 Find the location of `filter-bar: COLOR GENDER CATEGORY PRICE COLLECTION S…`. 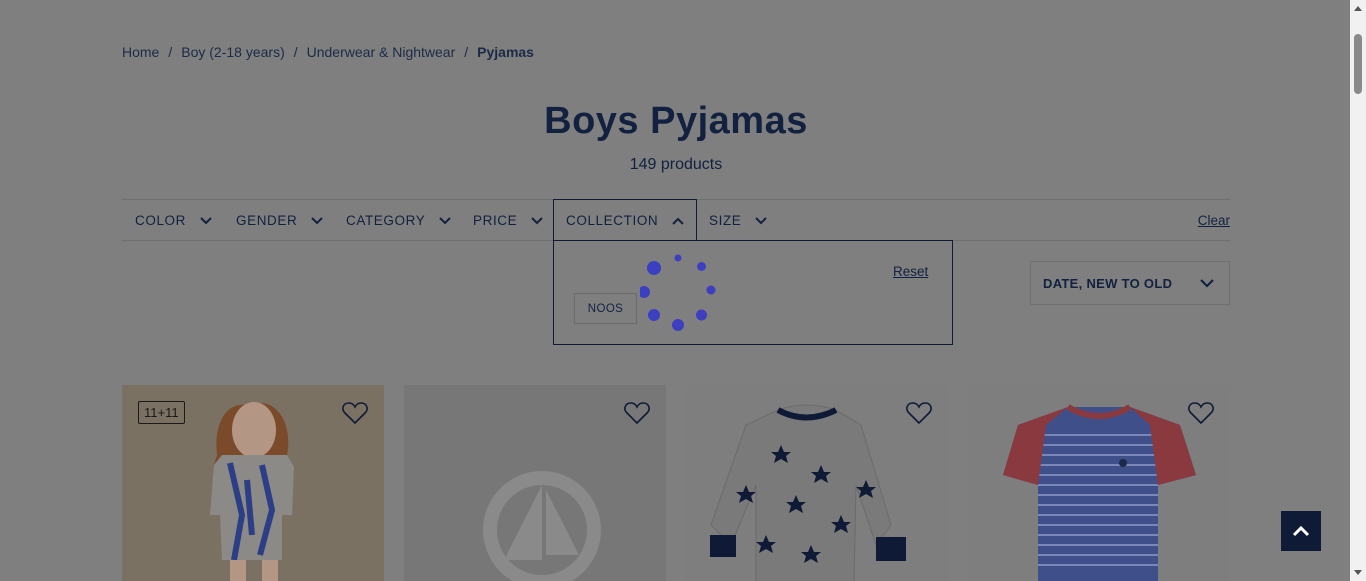

filter-bar: COLOR GENDER CATEGORY PRICE COLLECTION S… is located at coordinates (676, 220).